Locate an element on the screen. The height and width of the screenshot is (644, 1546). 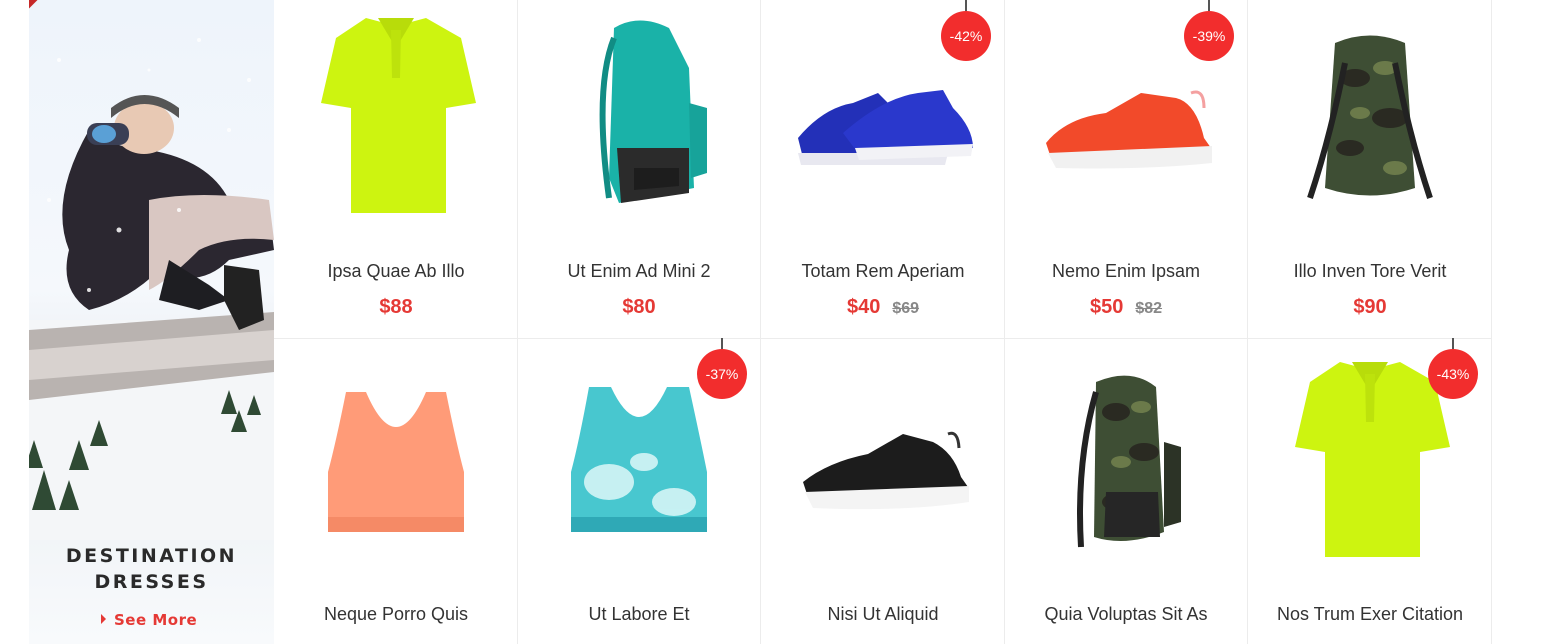
product-price: $88 is located at coordinates (396, 307).